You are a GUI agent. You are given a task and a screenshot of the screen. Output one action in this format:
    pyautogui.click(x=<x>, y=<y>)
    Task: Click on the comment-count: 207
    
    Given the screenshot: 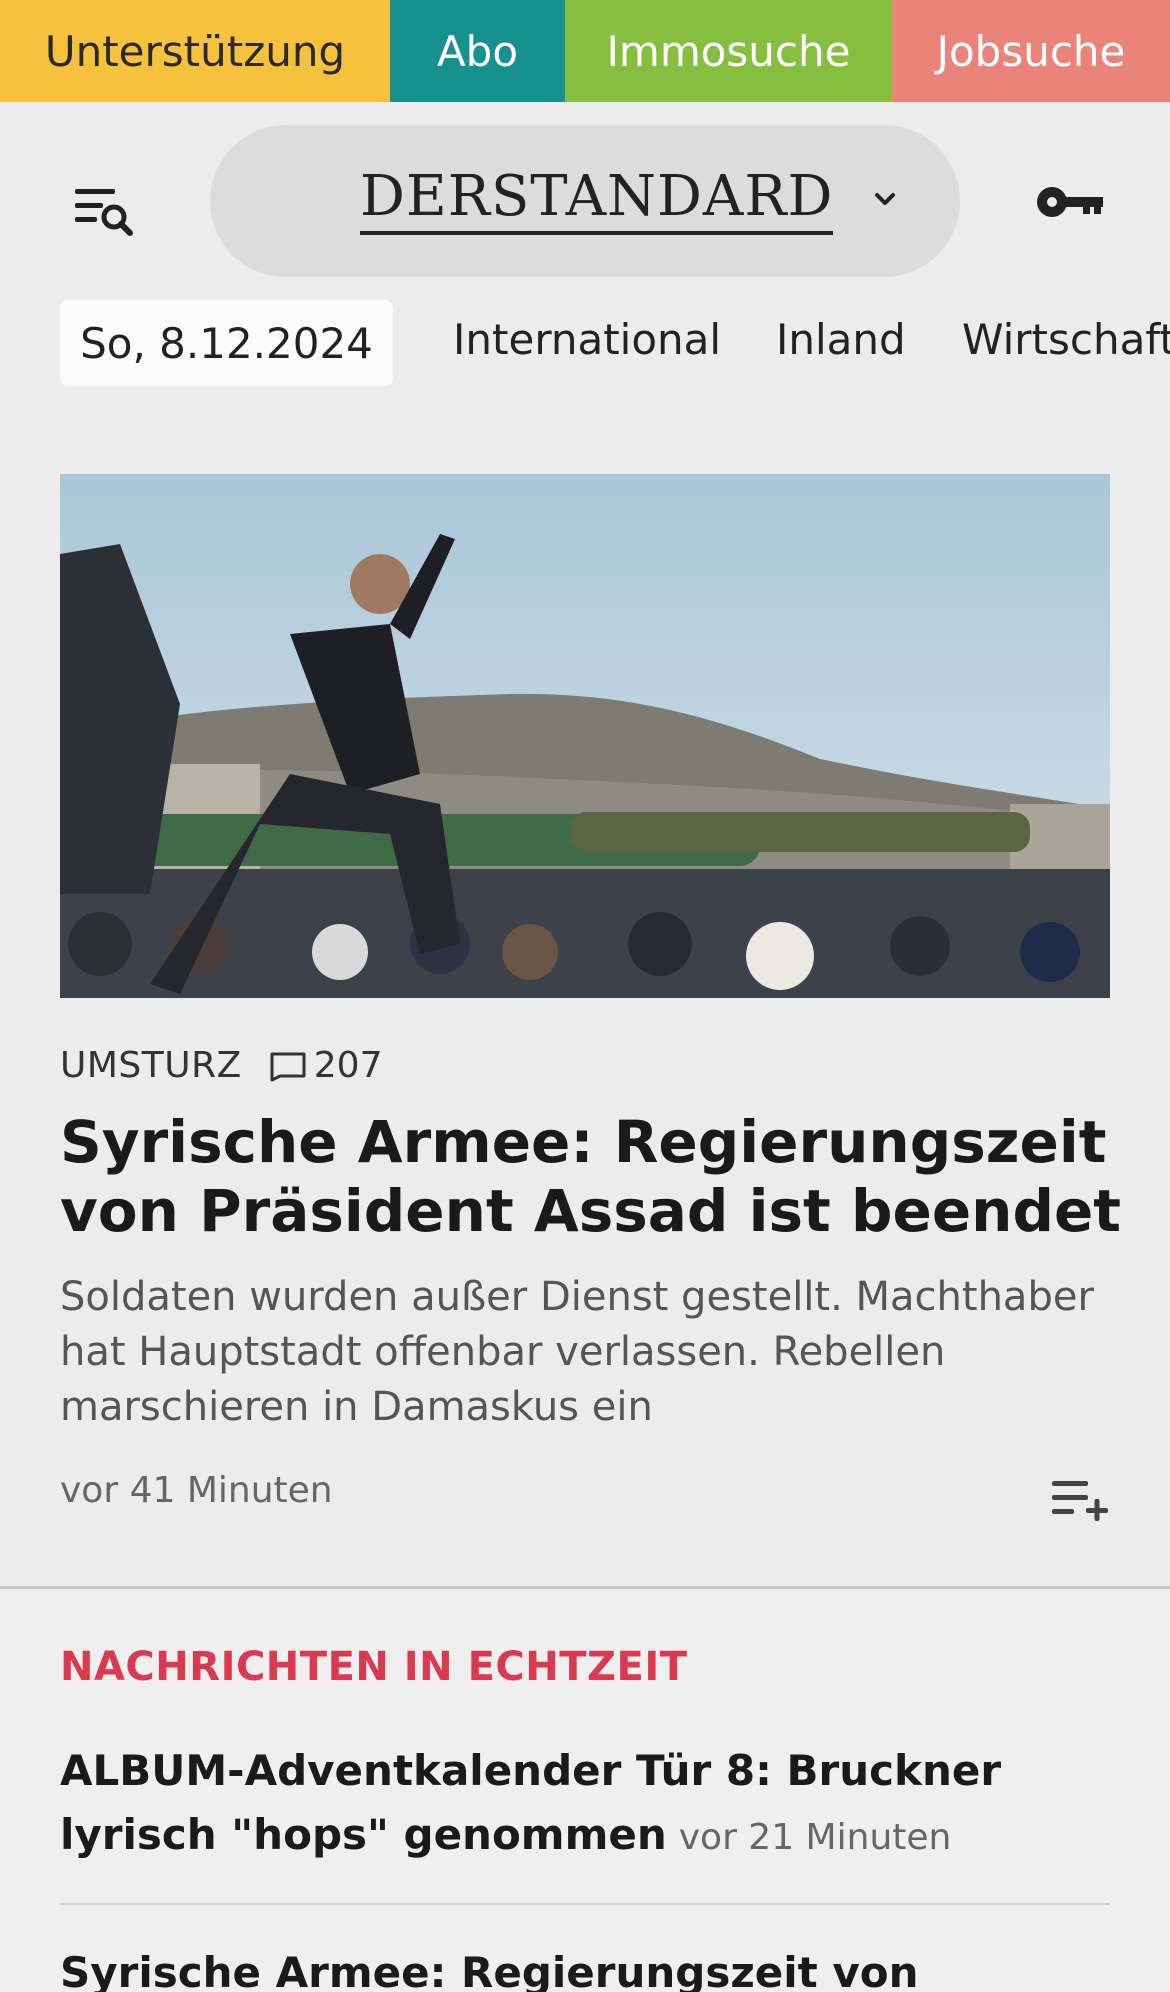 What is the action you would take?
    pyautogui.click(x=325, y=1065)
    